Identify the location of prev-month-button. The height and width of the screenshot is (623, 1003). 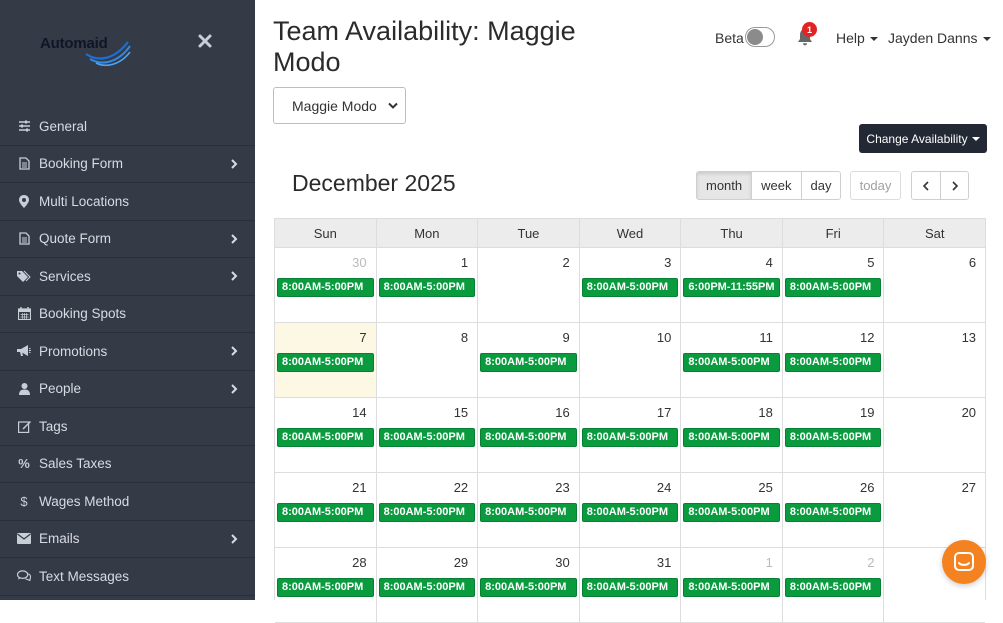
(926, 185).